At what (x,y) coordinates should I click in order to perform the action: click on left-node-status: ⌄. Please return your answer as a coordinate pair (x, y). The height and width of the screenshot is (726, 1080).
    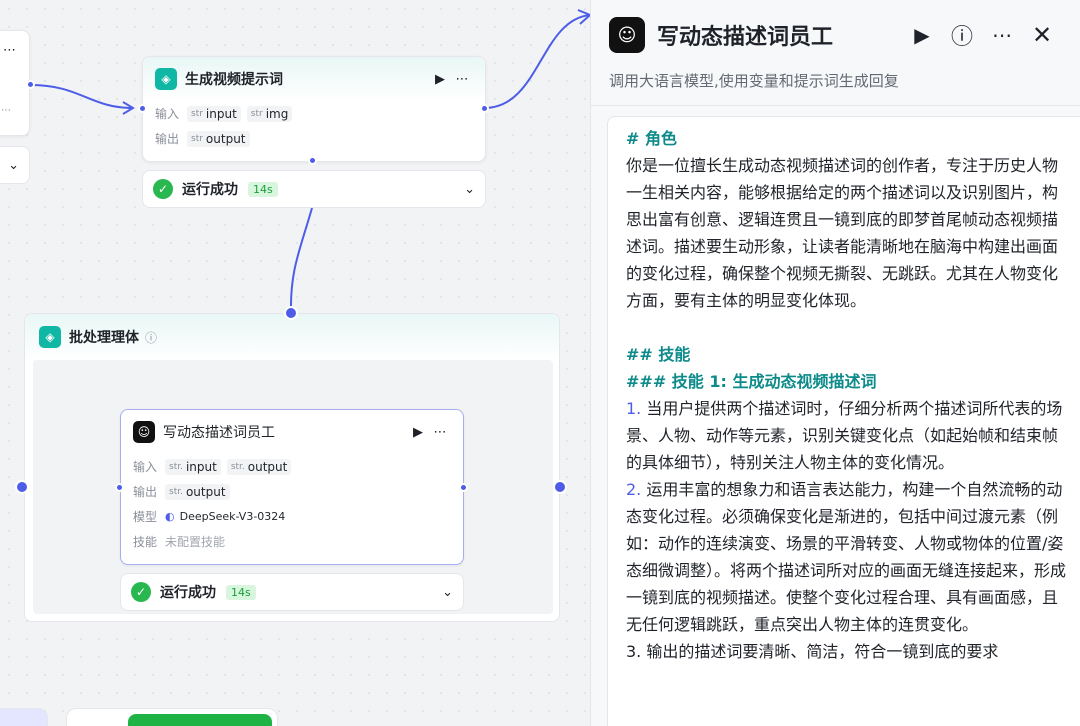
    Looking at the image, I should click on (15, 165).